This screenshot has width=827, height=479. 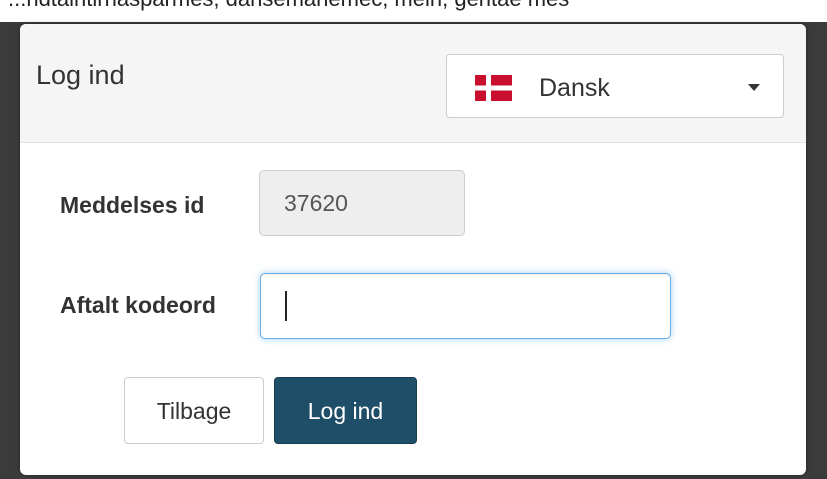 I want to click on text-cursor, so click(x=286, y=306).